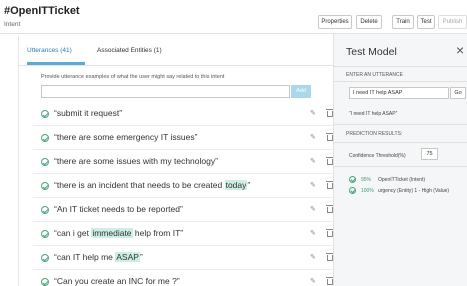  What do you see at coordinates (127, 257) in the screenshot?
I see `entity-highlight: ASAP` at bounding box center [127, 257].